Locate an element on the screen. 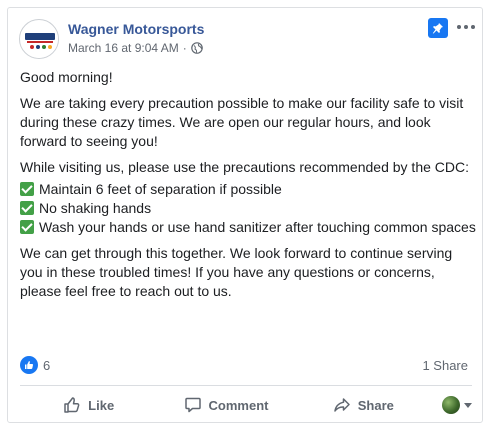 This screenshot has width=491, height=431. comment-bubble-icon is located at coordinates (192, 405).